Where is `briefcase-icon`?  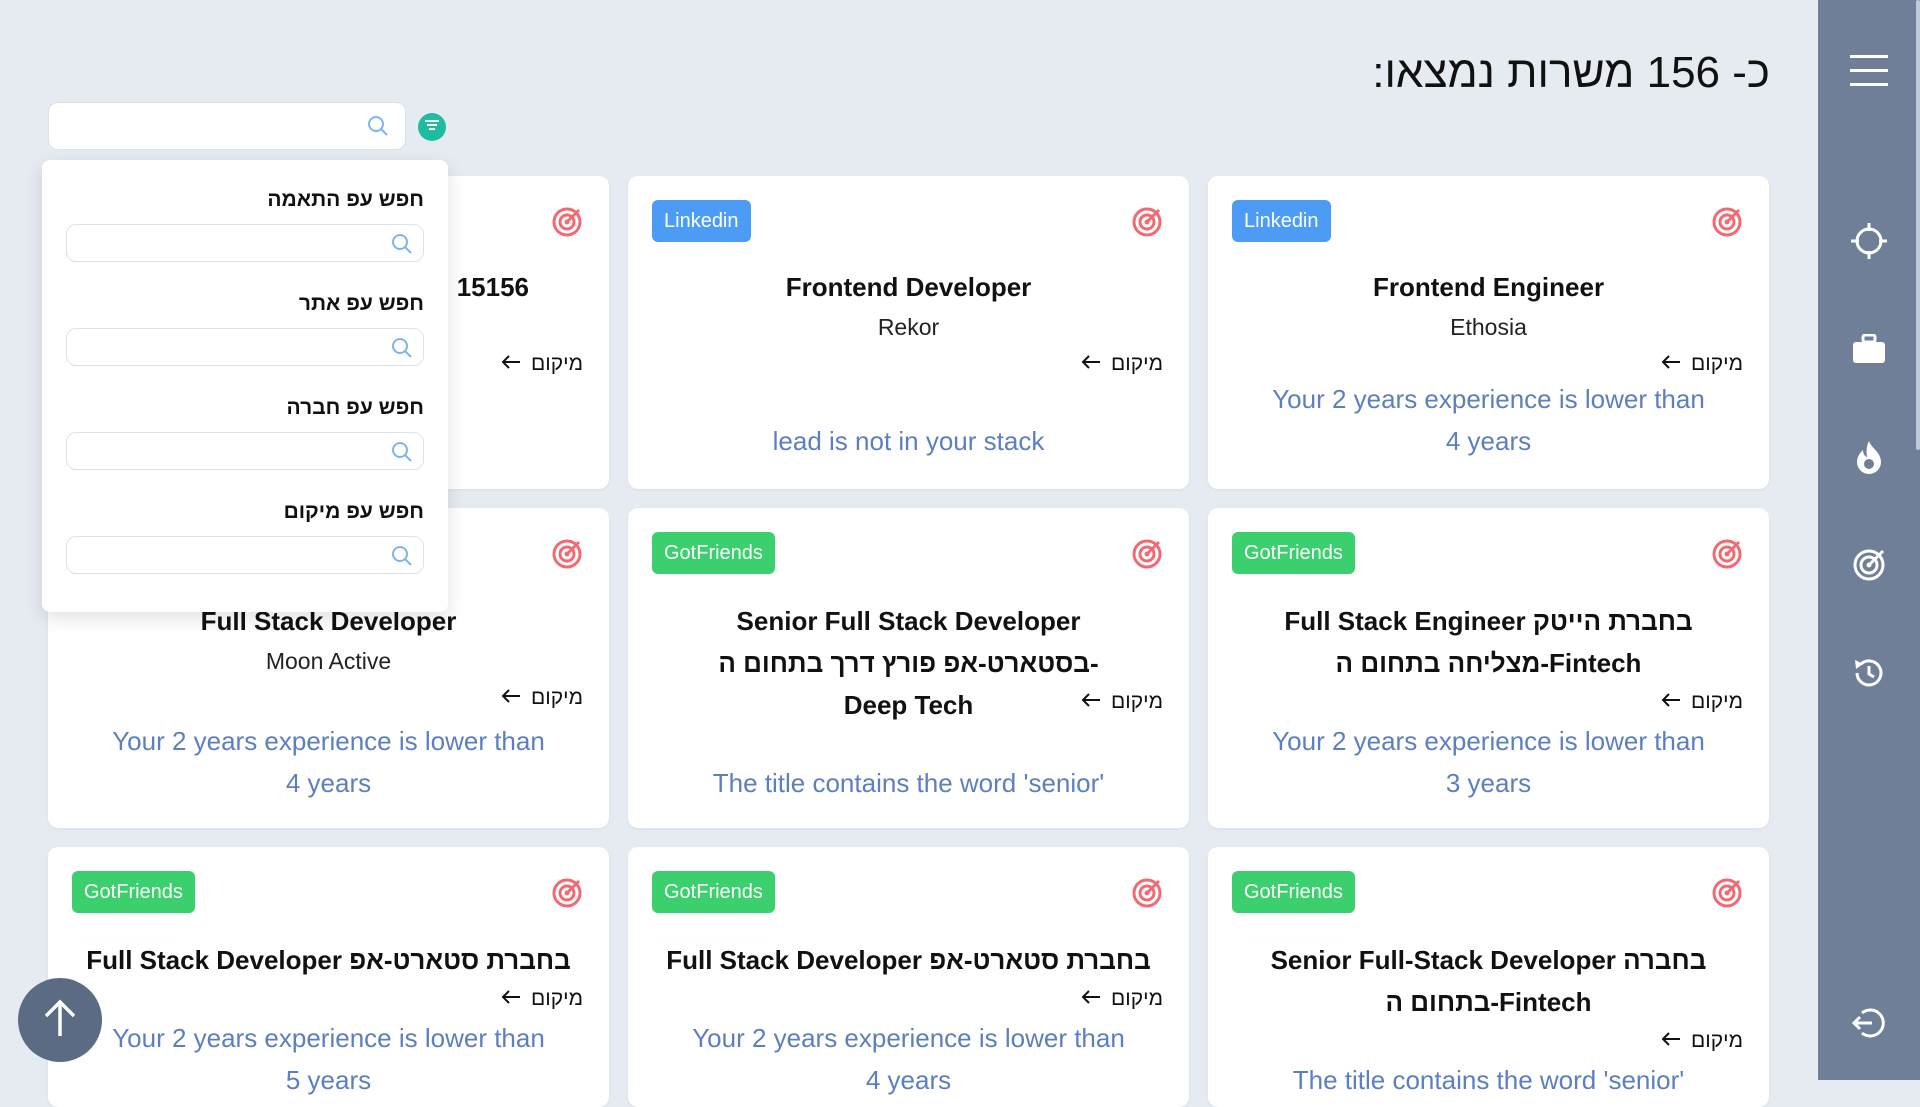
briefcase-icon is located at coordinates (1869, 349).